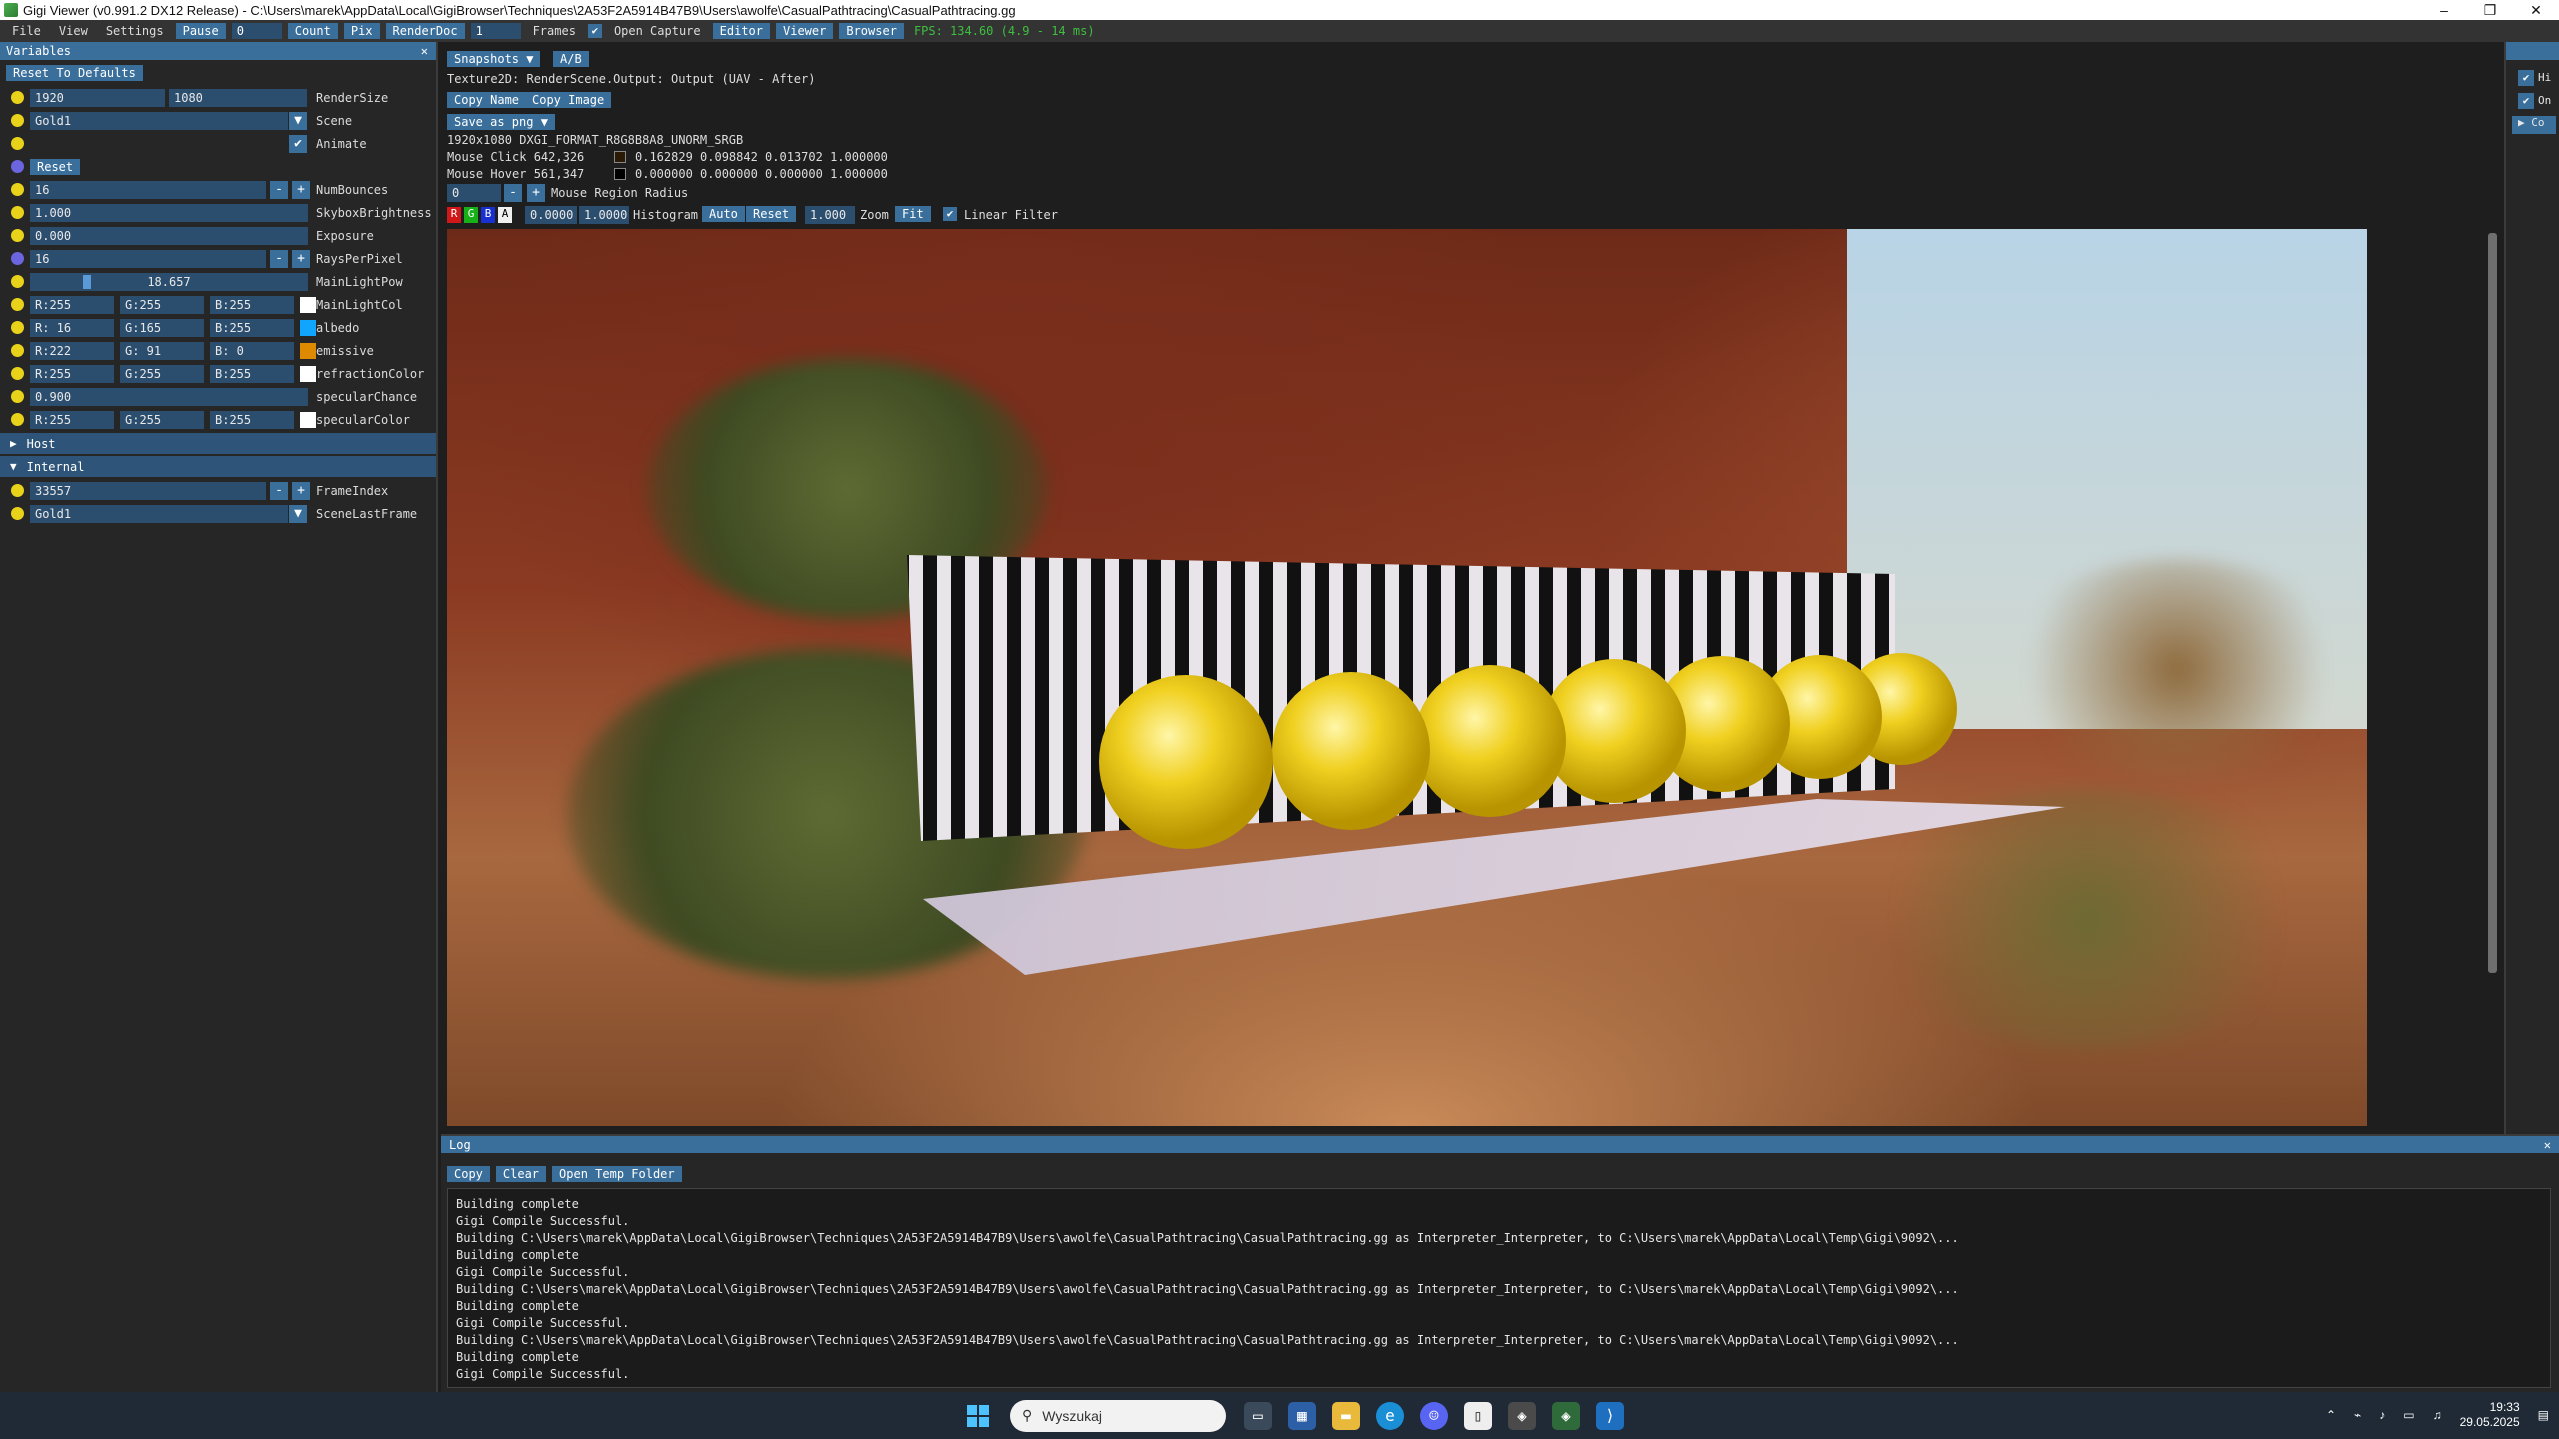 The height and width of the screenshot is (1439, 2559). Describe the element at coordinates (505, 215) in the screenshot. I see `channel-a-toggle: A` at that location.